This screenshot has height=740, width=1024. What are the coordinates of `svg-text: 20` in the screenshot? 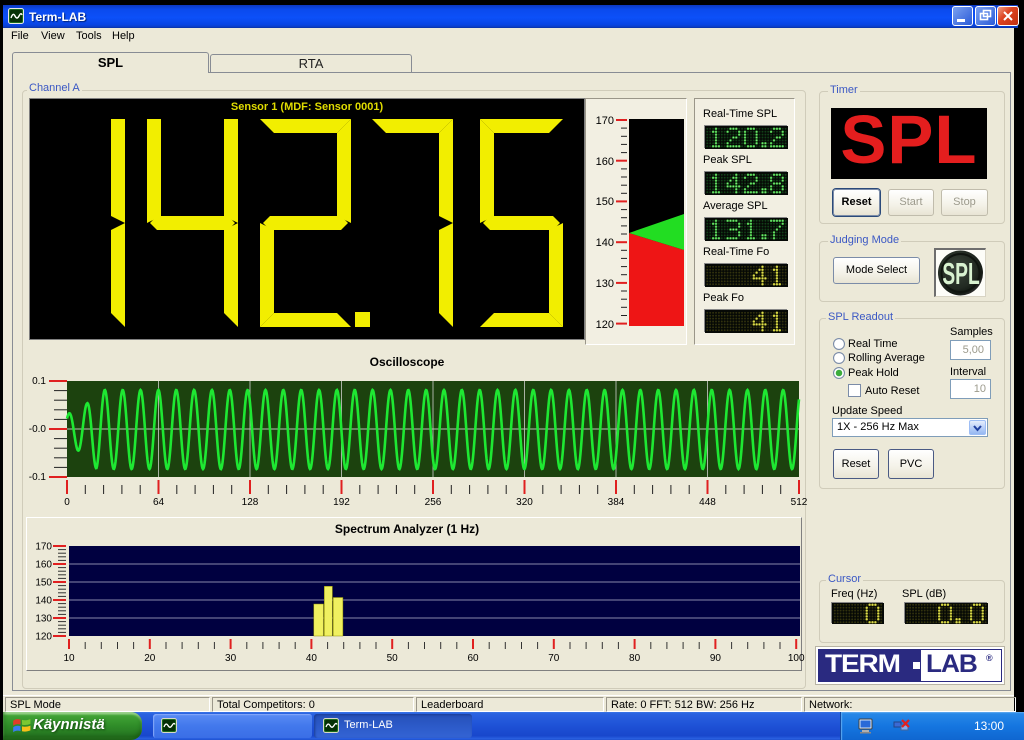 It's located at (150, 658).